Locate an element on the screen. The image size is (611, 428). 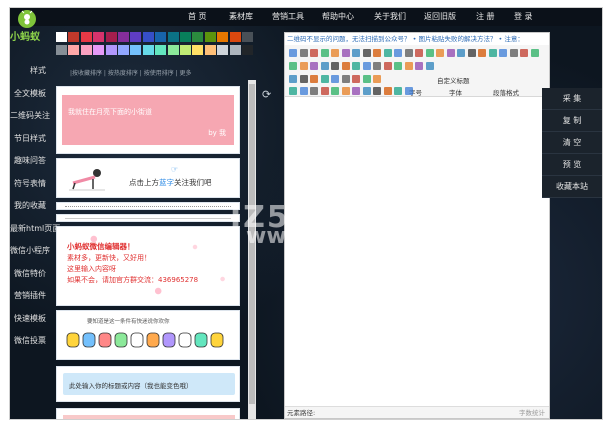
sidebar-item-vote: 微信投票 is located at coordinates (29, 341).